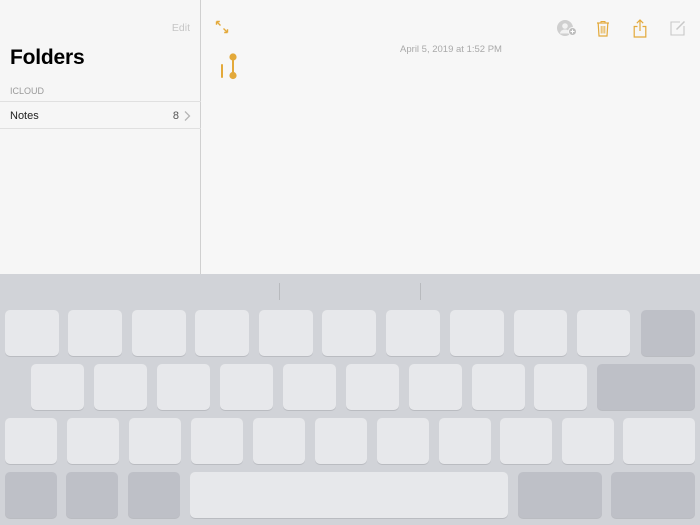 This screenshot has height=525, width=700. I want to click on folder-count: 8, so click(175, 116).